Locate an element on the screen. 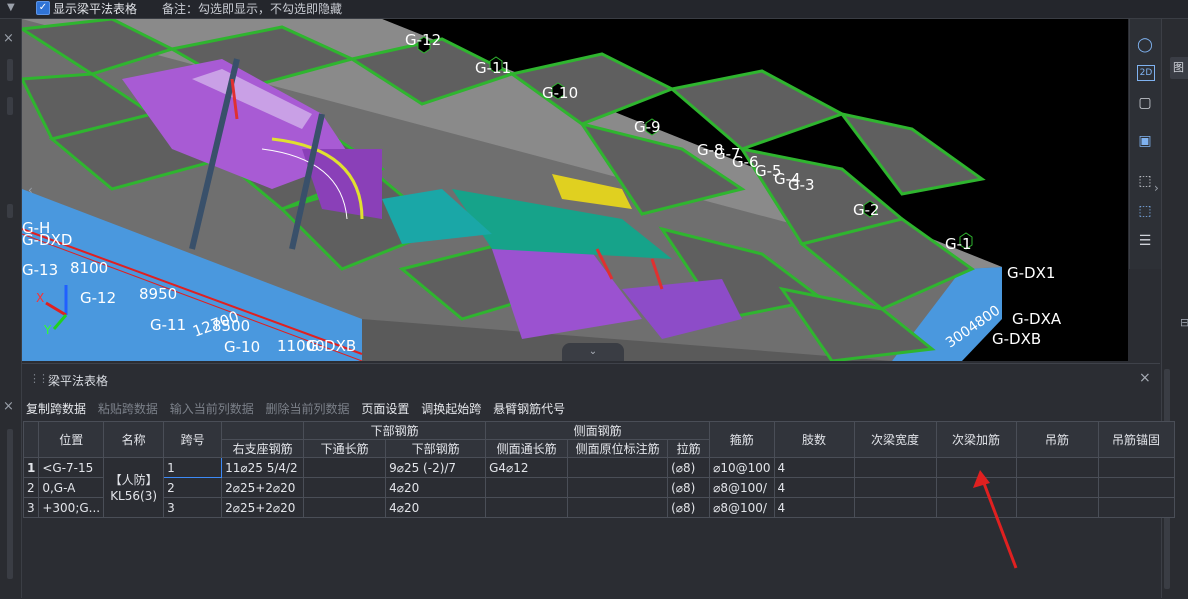 The image size is (1188, 599). header-bottom-through: 下通长筋 is located at coordinates (345, 448).